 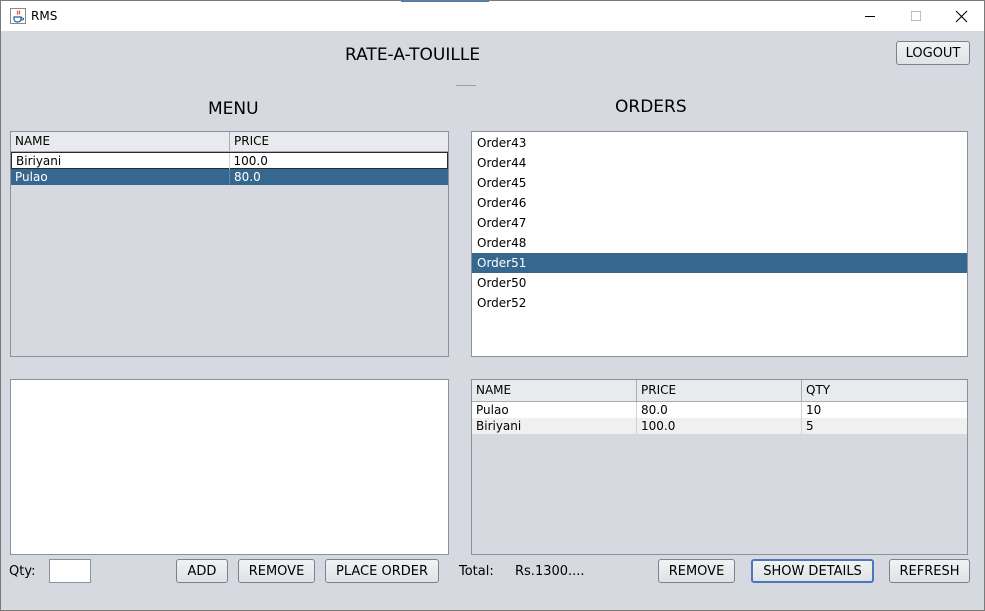 I want to click on details-cell-name: Biriyani, so click(x=554, y=426).